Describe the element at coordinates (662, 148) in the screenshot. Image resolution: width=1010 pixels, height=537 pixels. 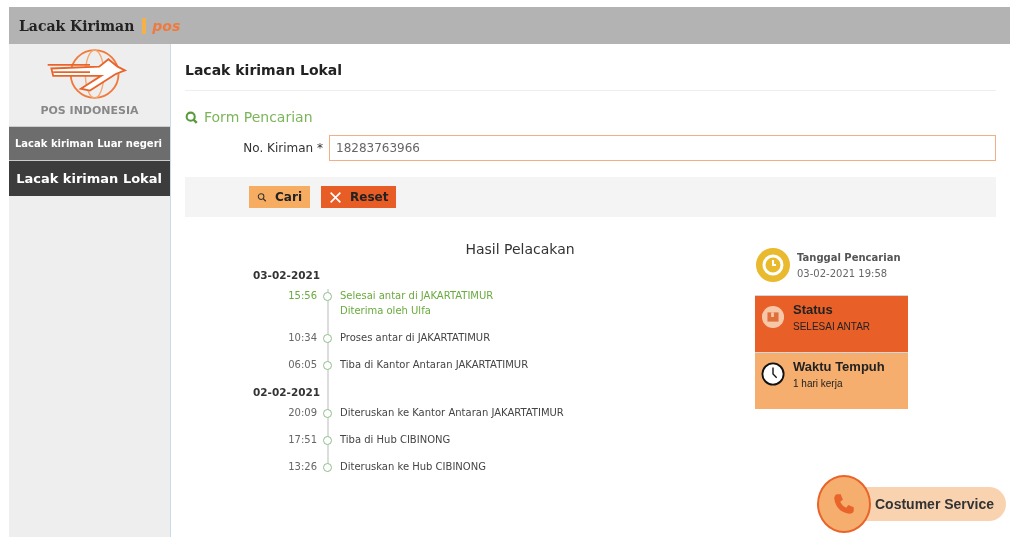
I see `tracking-number-field: 18283763966` at that location.